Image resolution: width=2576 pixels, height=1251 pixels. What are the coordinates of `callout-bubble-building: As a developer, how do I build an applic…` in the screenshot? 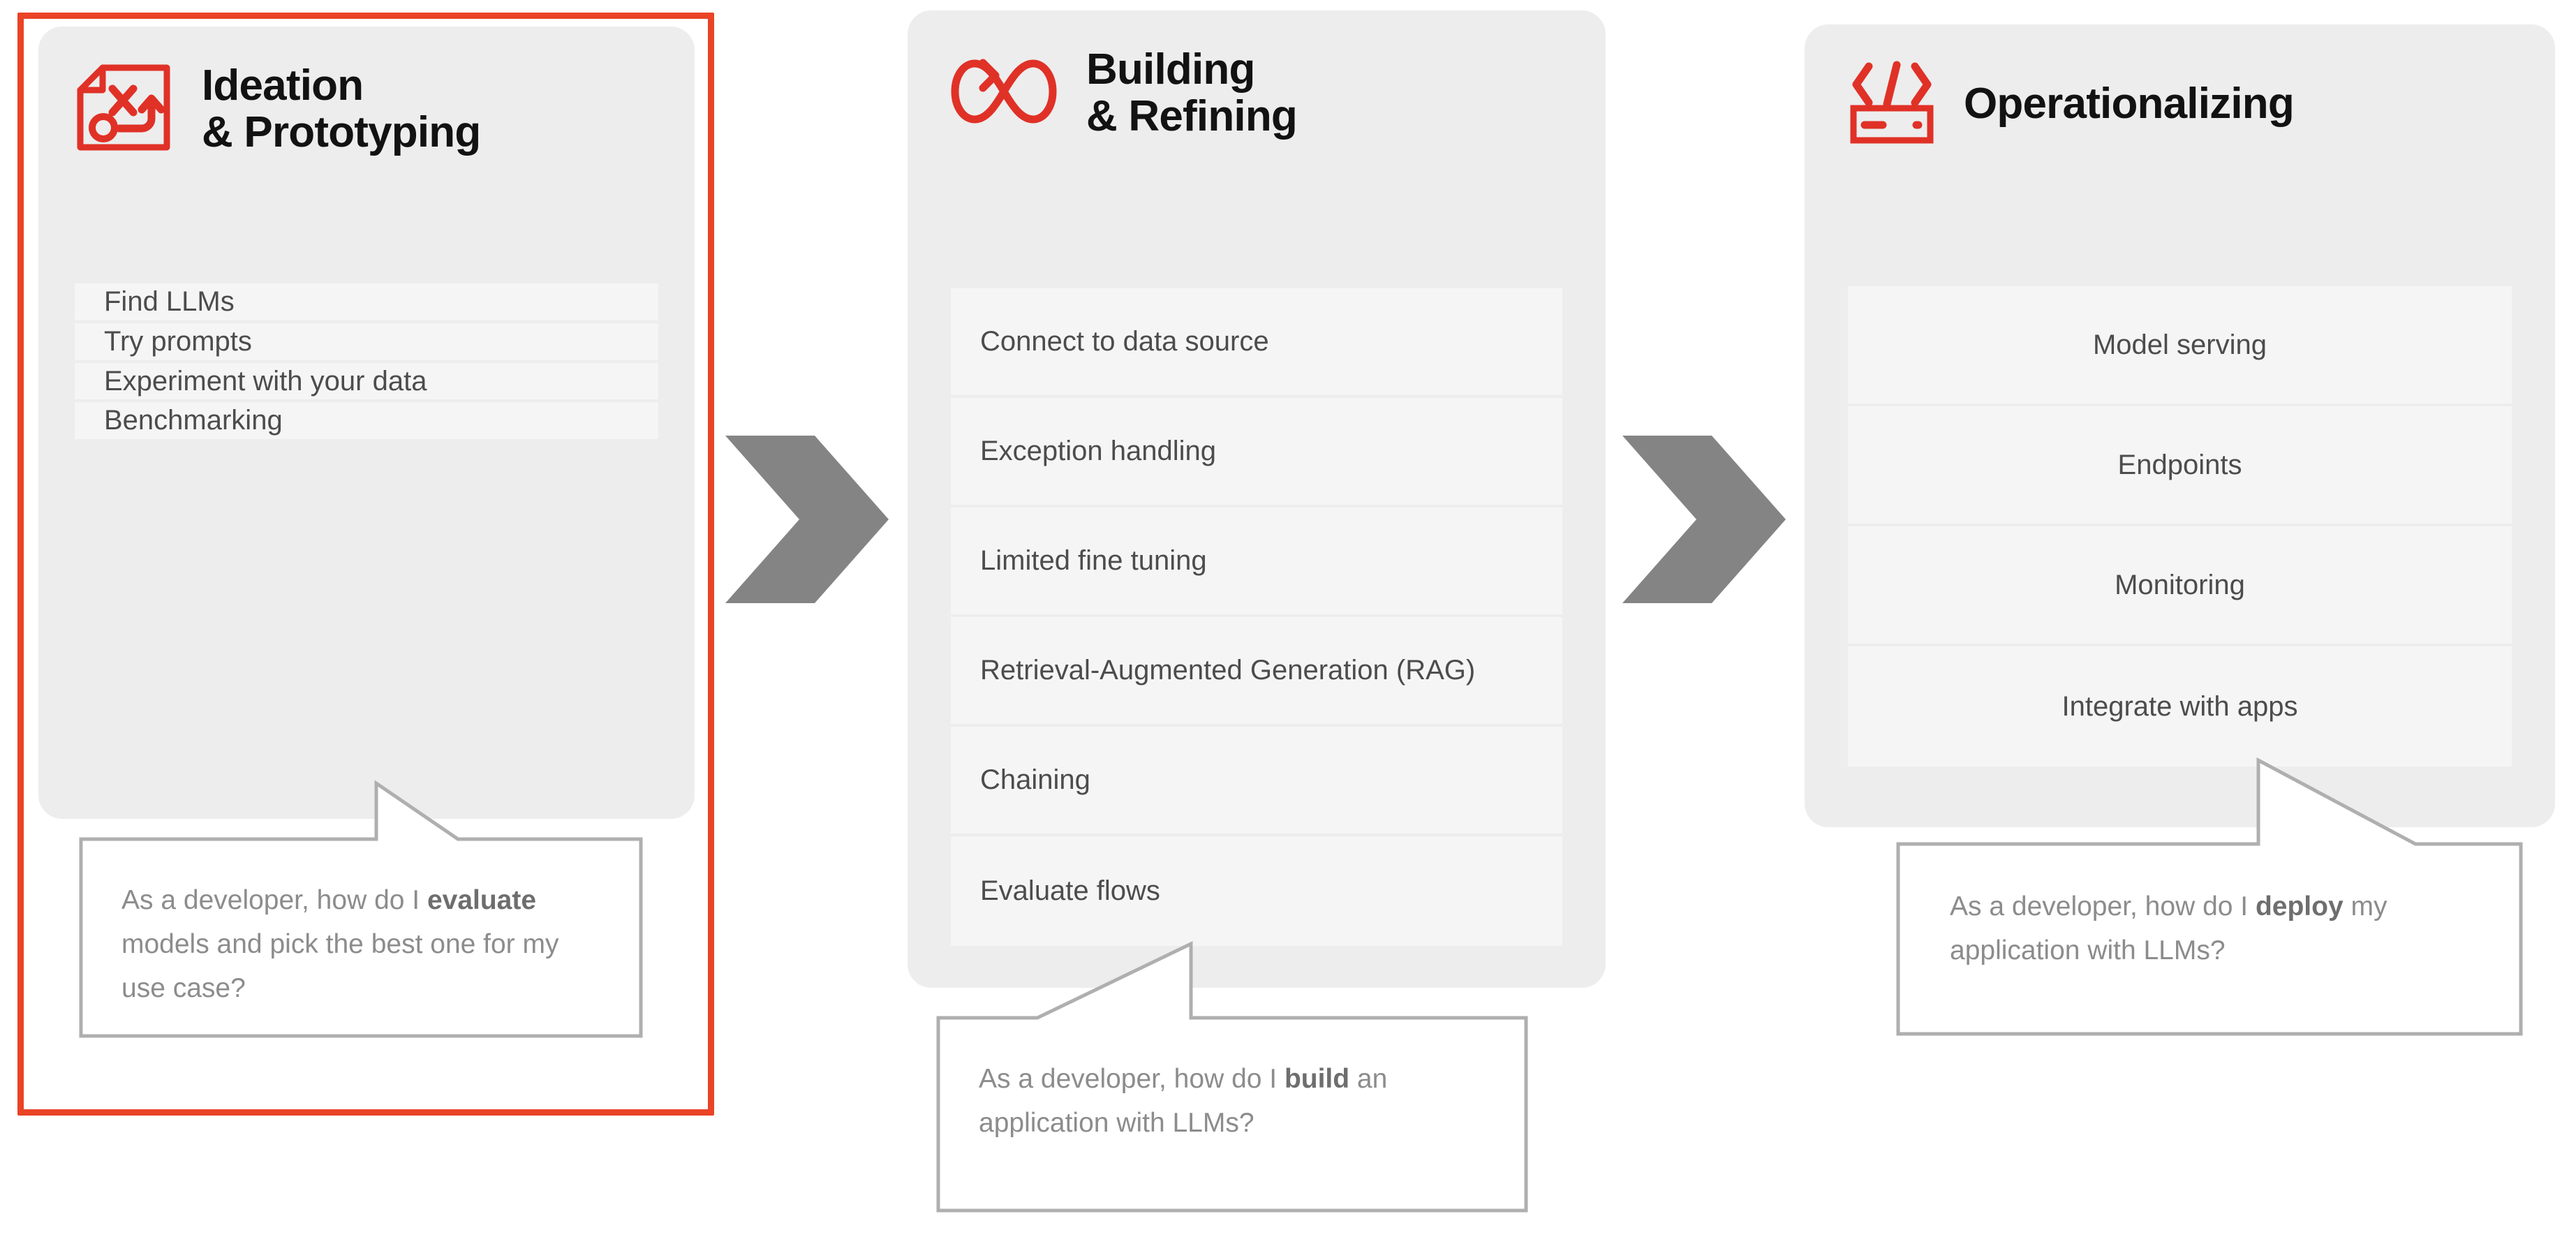 It's located at (1232, 1077).